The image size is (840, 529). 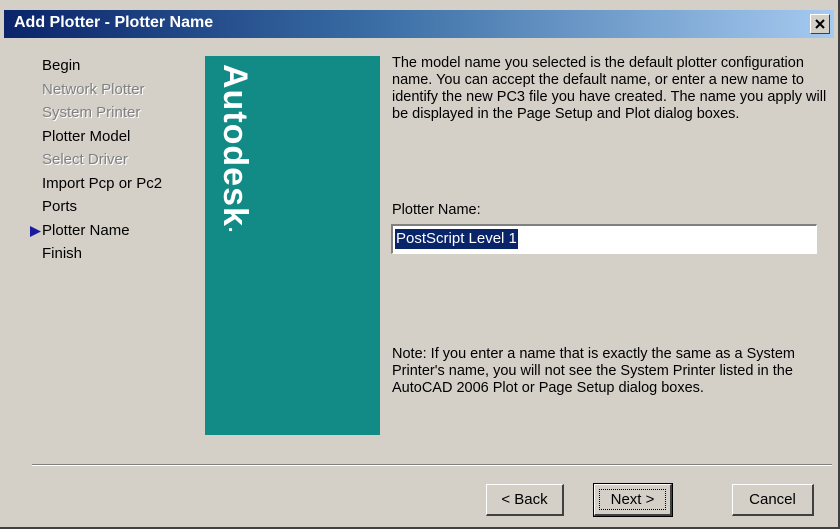 I want to click on next-button: Next >, so click(x=633, y=500).